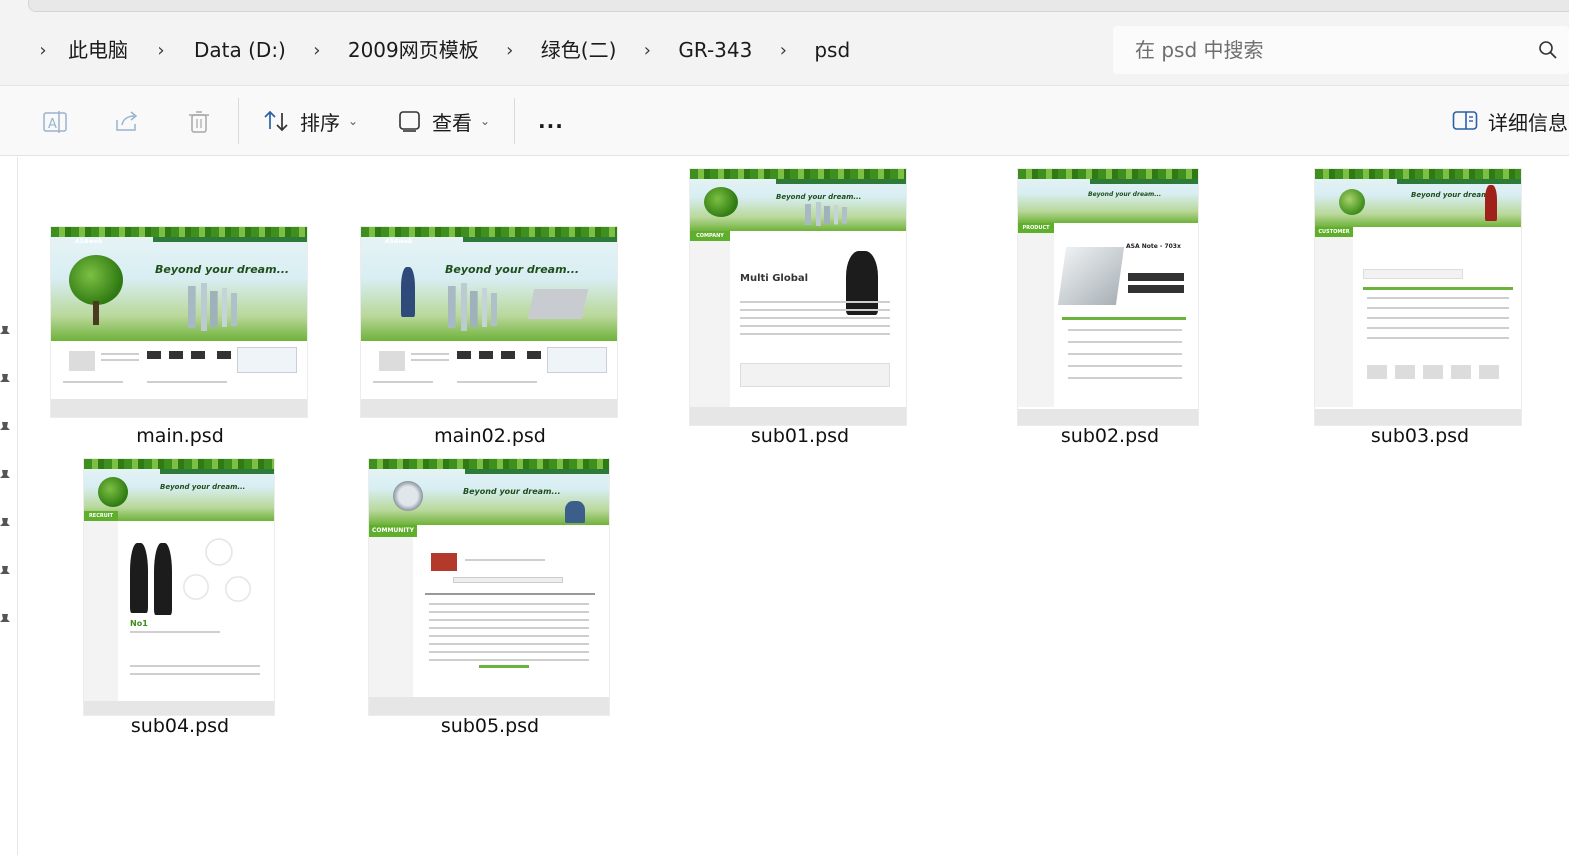  What do you see at coordinates (784, 121) in the screenshot?
I see `command-bar: A 排序 ⌄ 查看 ⌄ ... 详细信息` at bounding box center [784, 121].